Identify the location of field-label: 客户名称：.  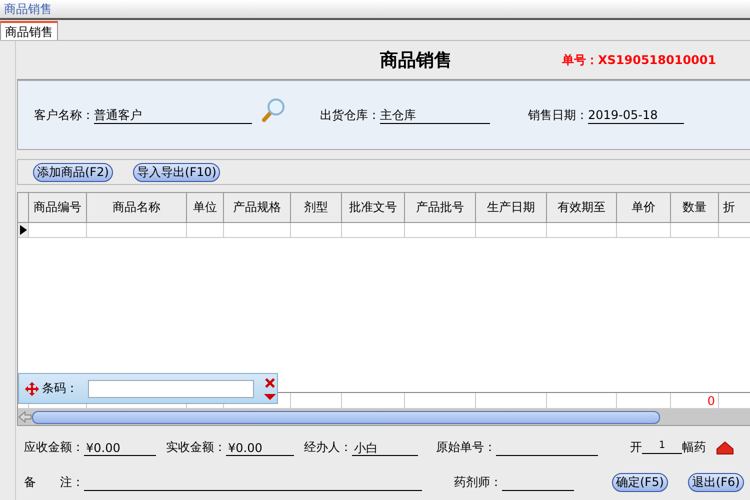
(64, 115).